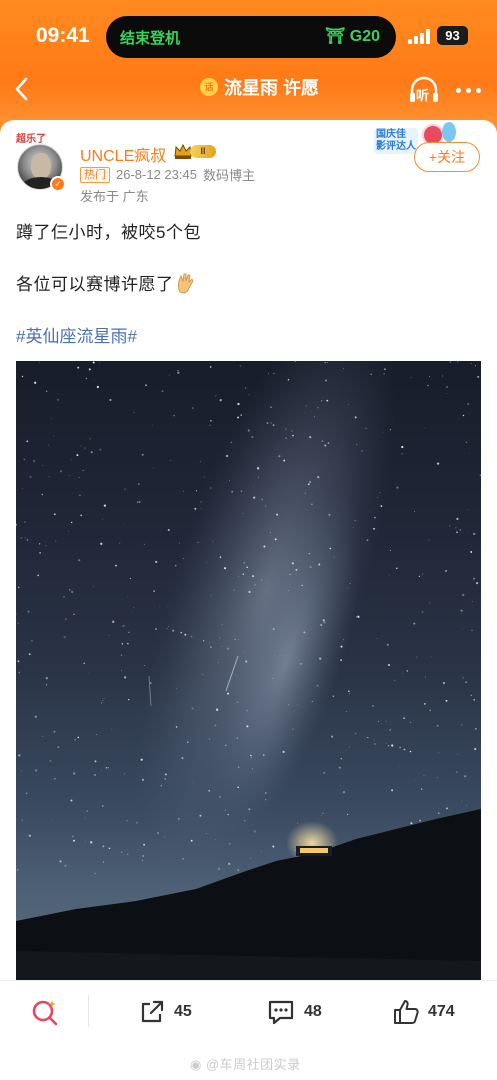 The width and height of the screenshot is (497, 1080). I want to click on vulcan-salute-emoji-icon, so click(185, 283).